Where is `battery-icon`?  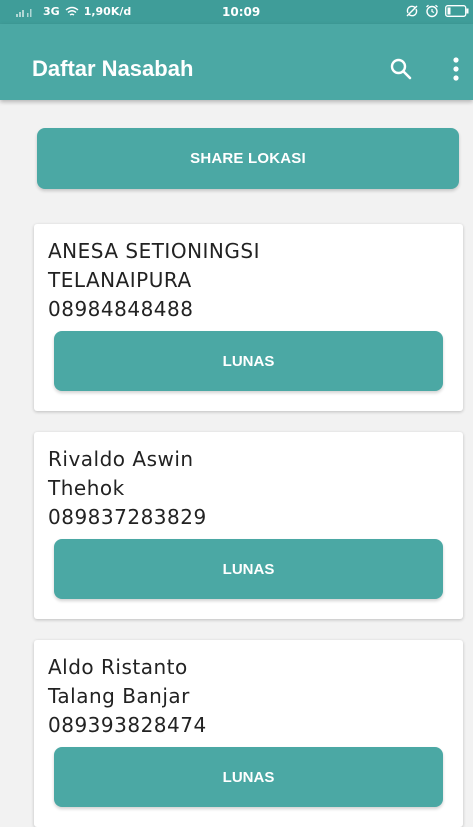
battery-icon is located at coordinates (457, 11).